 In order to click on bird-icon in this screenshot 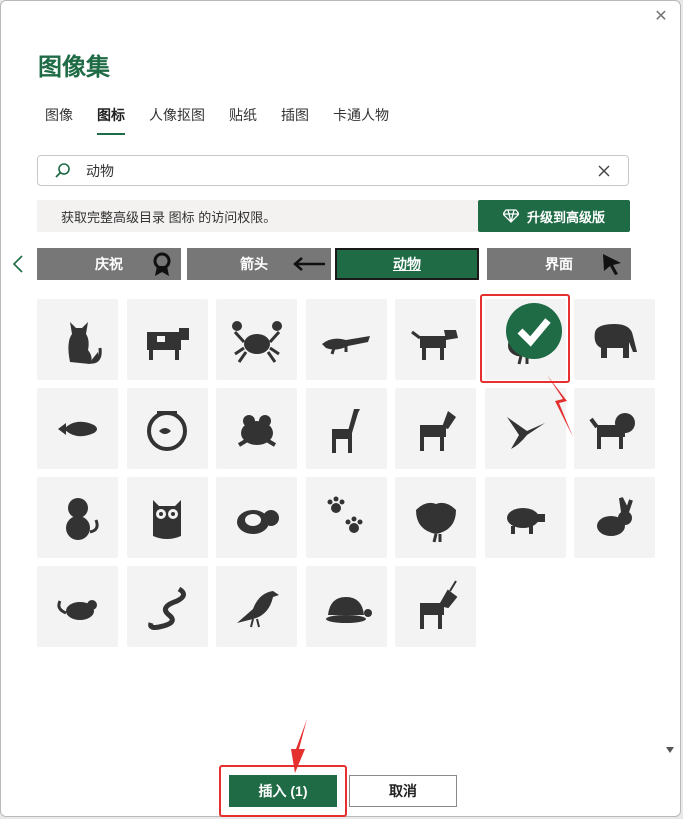, I will do `click(257, 608)`.